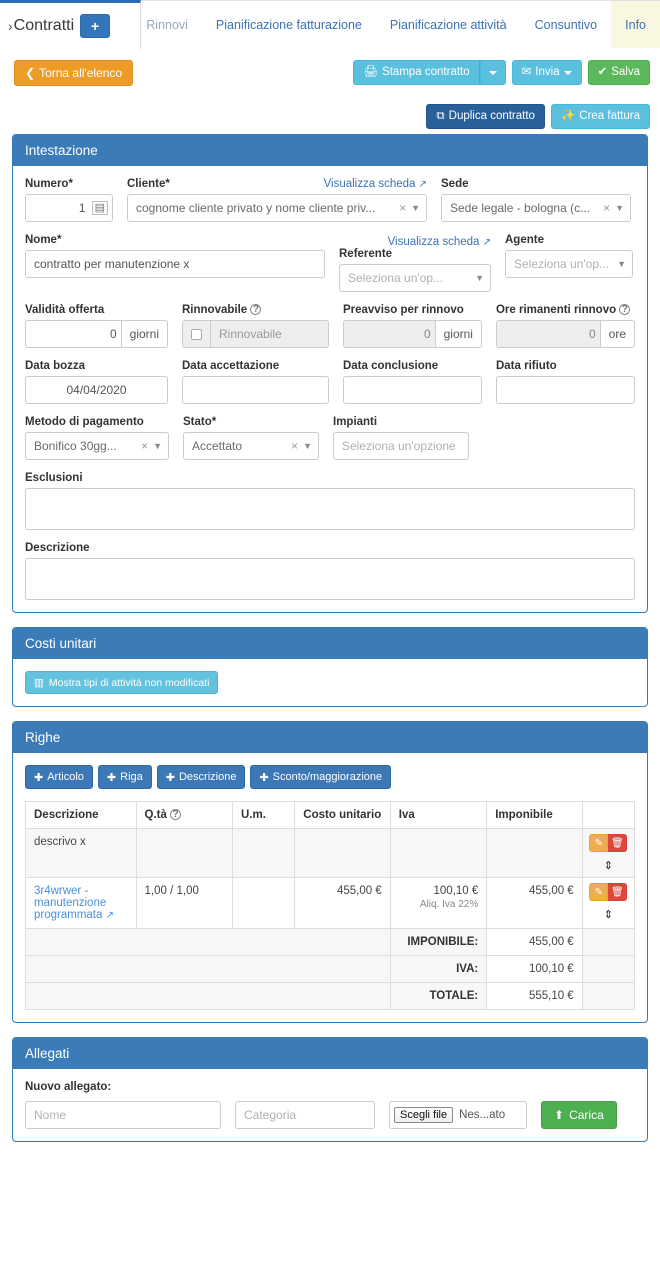 This screenshot has height=1277, width=660. What do you see at coordinates (485, 116) in the screenshot?
I see `duplicate-contract-button: ⧉ Duplica contratto` at bounding box center [485, 116].